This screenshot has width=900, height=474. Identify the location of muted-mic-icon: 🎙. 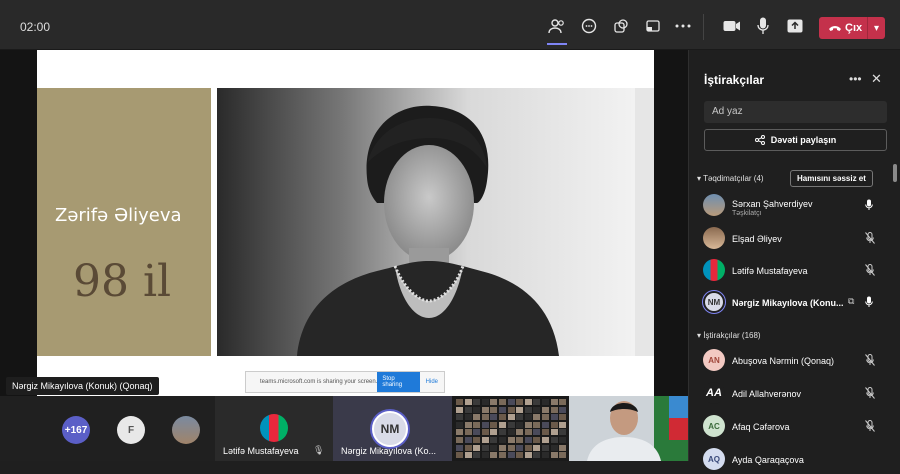
(319, 450).